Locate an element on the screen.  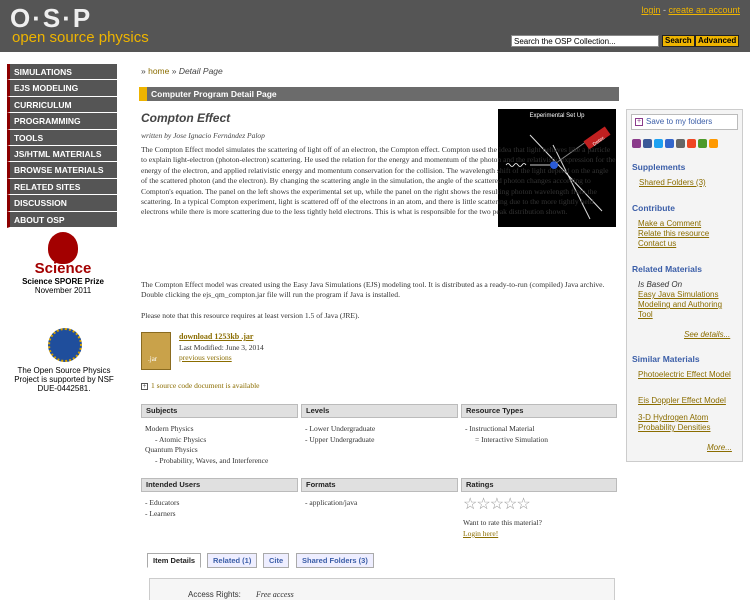
sim-caption: Experimental Set Up is located at coordinates (557, 116).